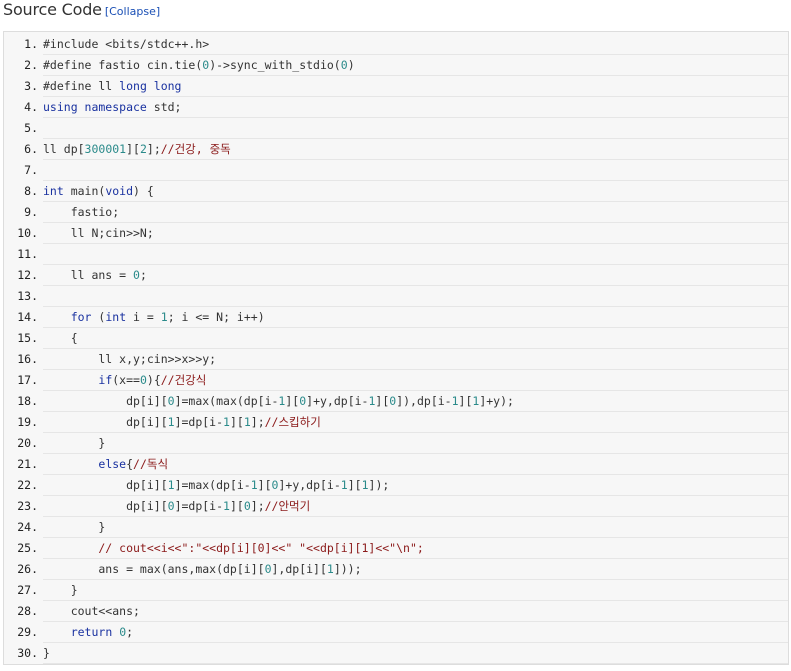 The width and height of the screenshot is (791, 671). What do you see at coordinates (98, 317) in the screenshot?
I see `code-token: (` at bounding box center [98, 317].